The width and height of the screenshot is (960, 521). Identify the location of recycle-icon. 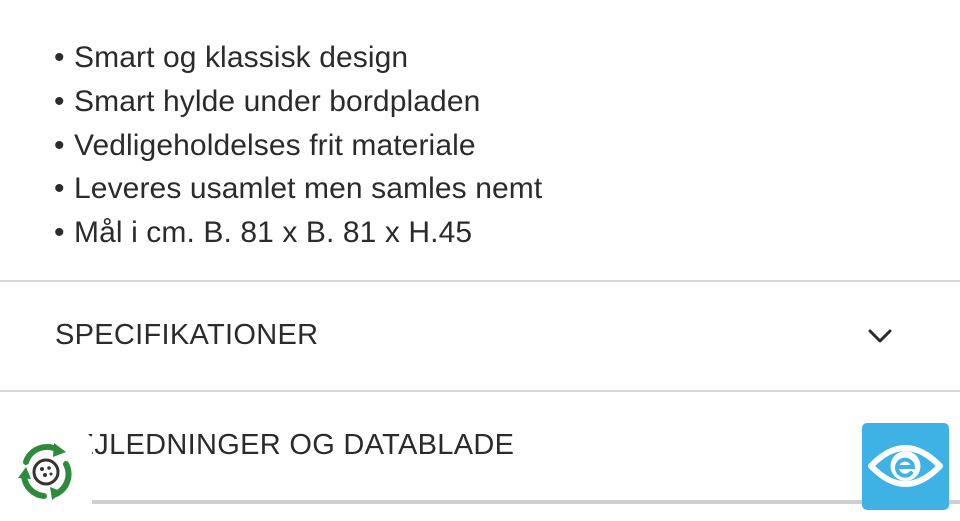
(45, 471).